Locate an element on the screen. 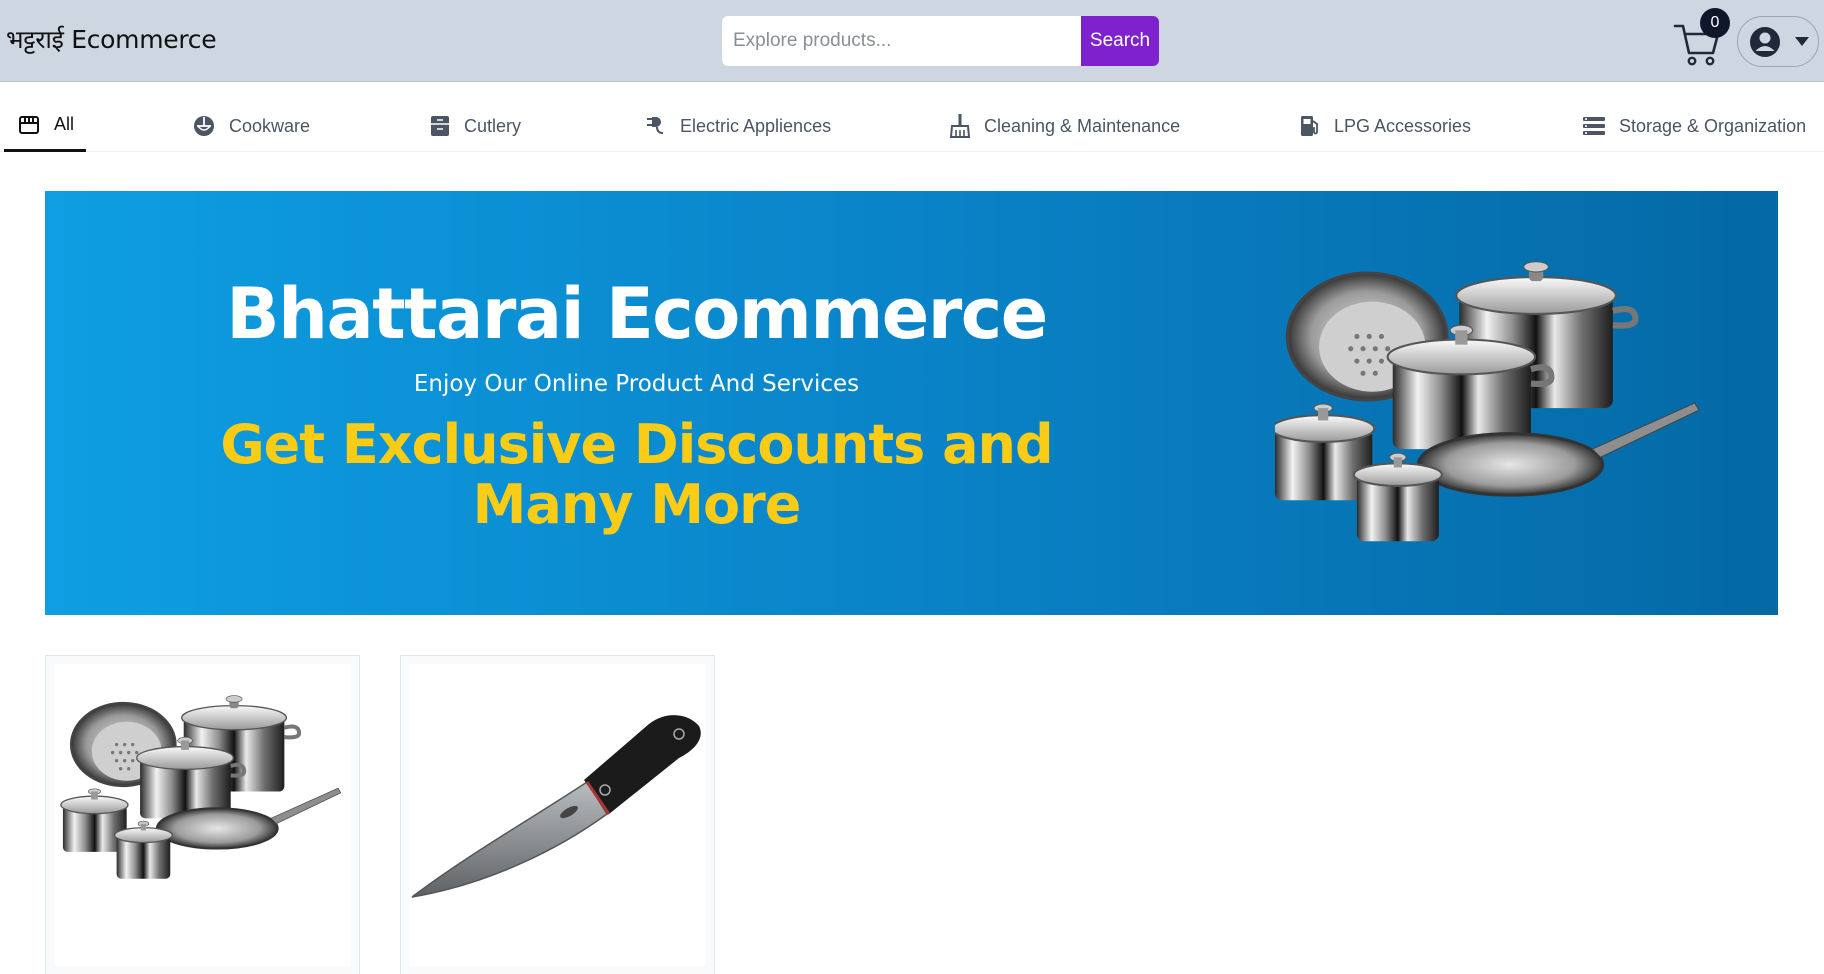 The image size is (1824, 974). search-button: Search is located at coordinates (1120, 41).